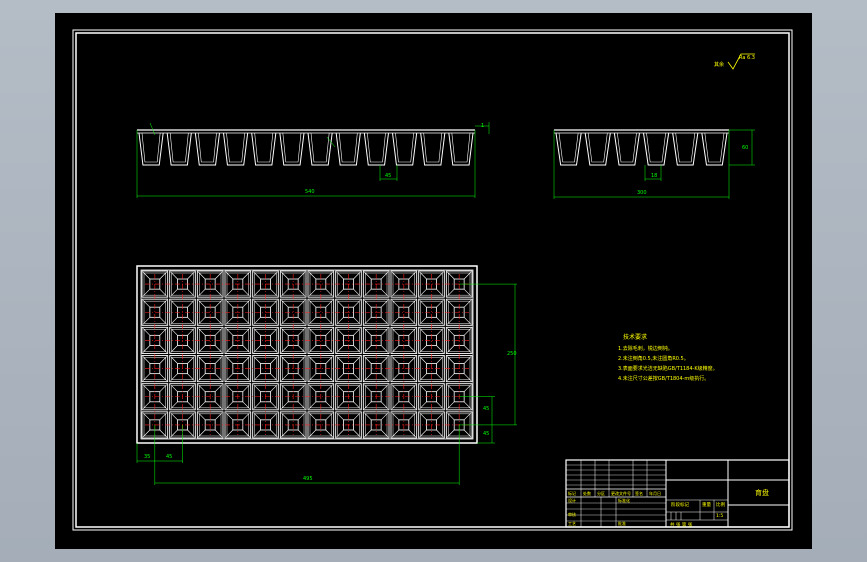 The width and height of the screenshot is (867, 562). I want to click on front-overall-dim: 540, so click(310, 192).